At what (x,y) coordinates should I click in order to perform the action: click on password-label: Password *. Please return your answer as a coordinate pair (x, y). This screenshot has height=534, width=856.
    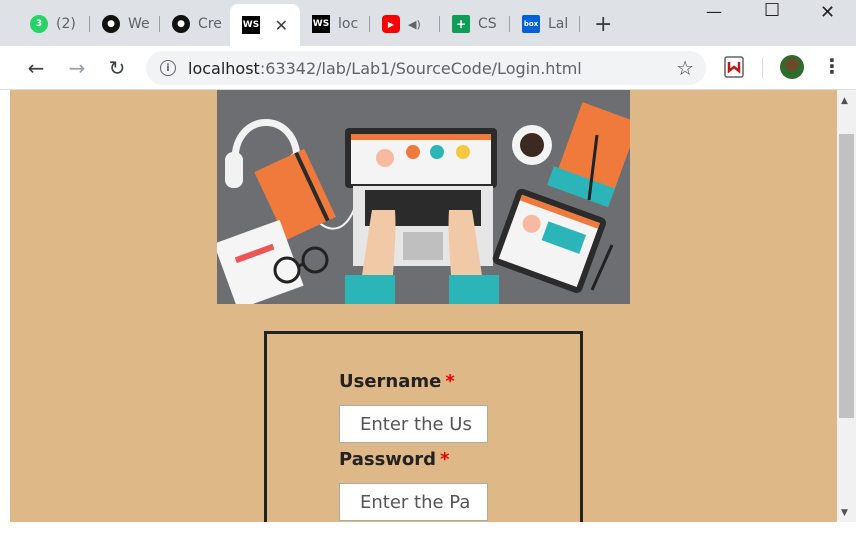
    Looking at the image, I should click on (394, 459).